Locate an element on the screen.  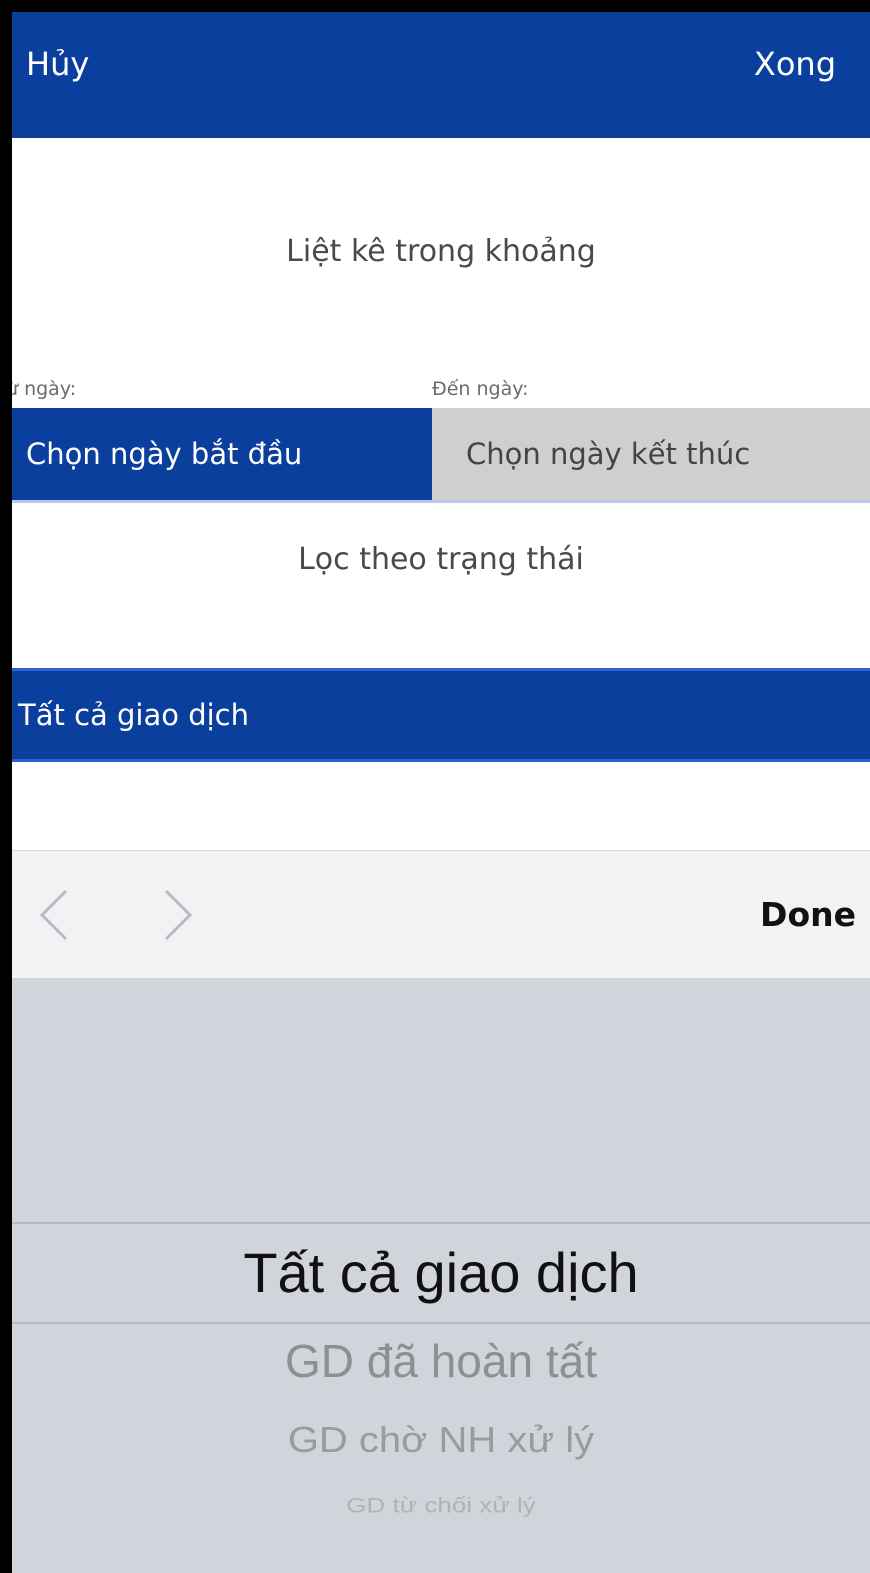
picker-option: GD đã hoàn tất is located at coordinates (441, 1361).